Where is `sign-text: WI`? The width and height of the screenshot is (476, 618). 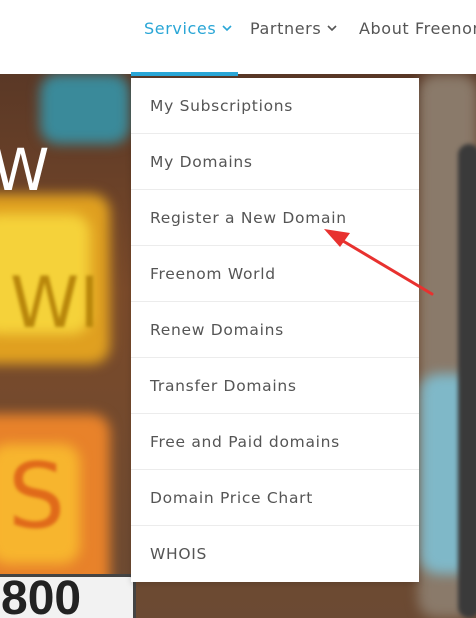
sign-text: WI is located at coordinates (55, 303).